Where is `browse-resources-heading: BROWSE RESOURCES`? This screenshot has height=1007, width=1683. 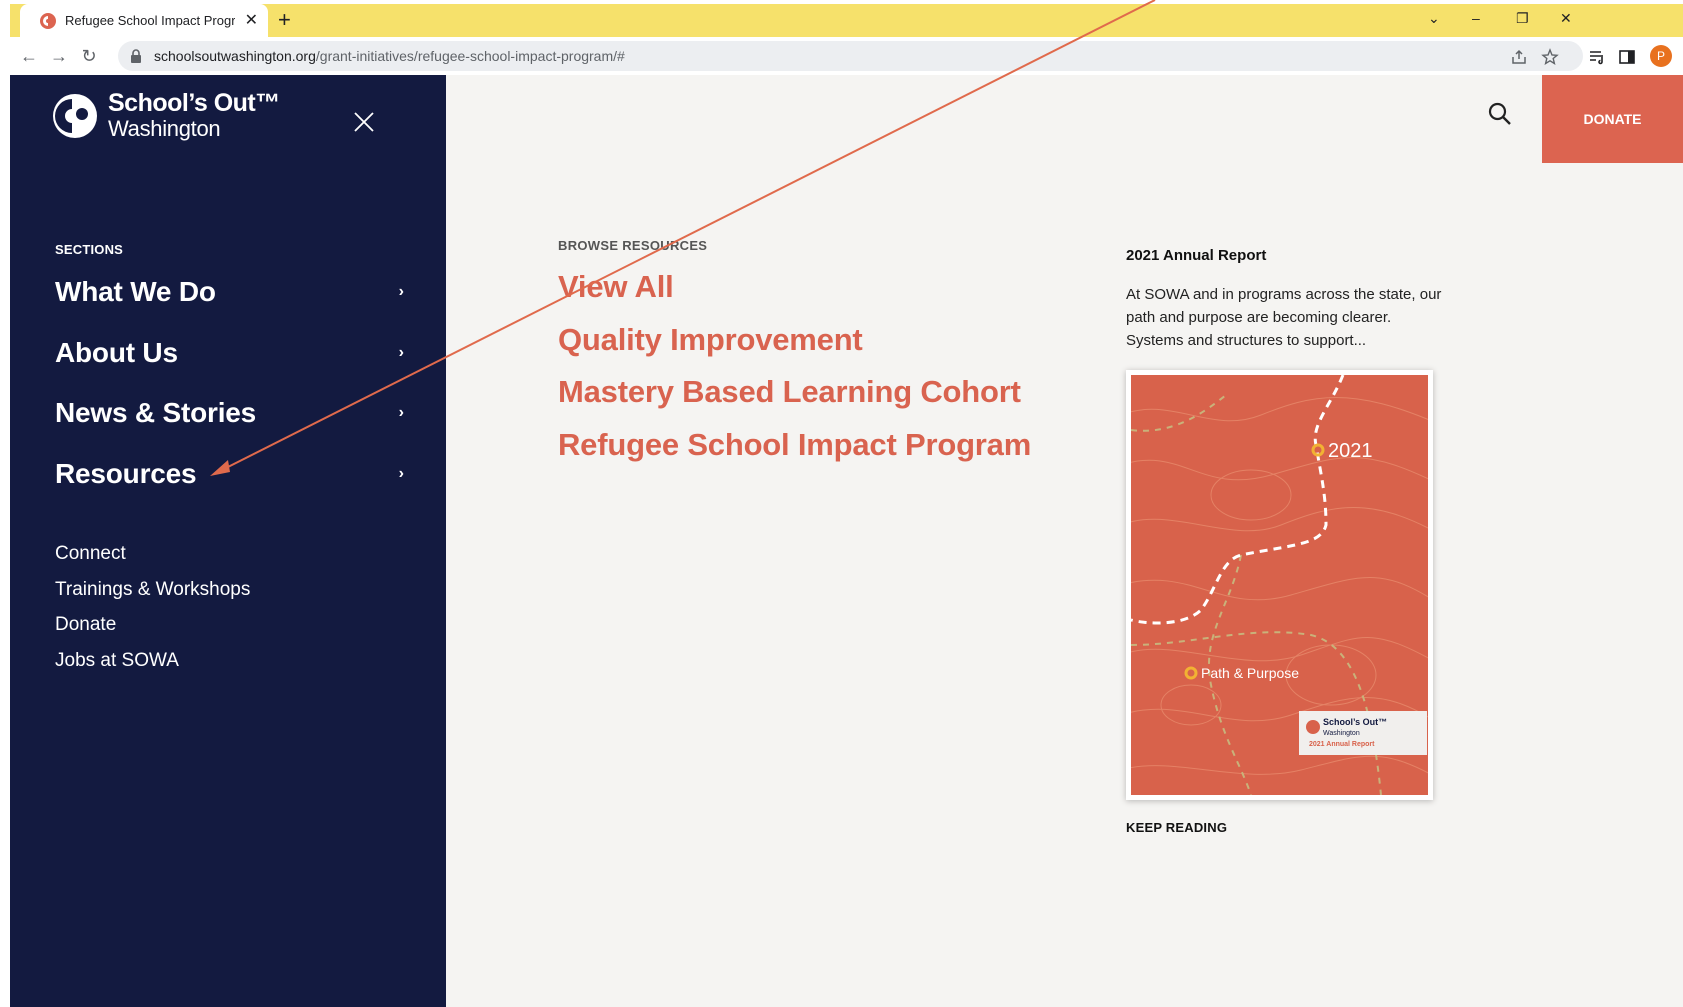
browse-resources-heading: BROWSE RESOURCES is located at coordinates (633, 245).